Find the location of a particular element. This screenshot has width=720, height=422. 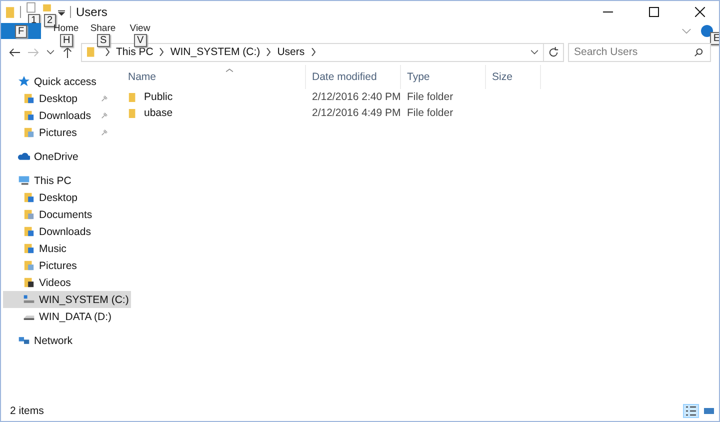

recent-icon is located at coordinates (50, 52).